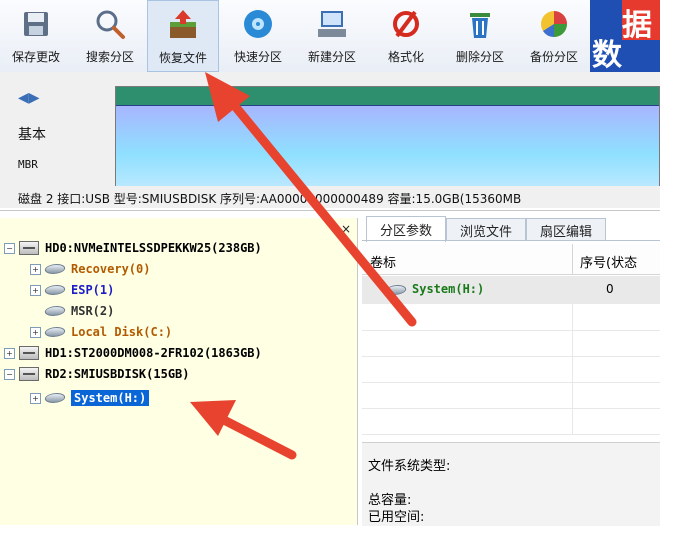 The width and height of the screenshot is (676, 540). Describe the element at coordinates (243, 430) in the screenshot. I see `arrow-to-system-partition` at that location.